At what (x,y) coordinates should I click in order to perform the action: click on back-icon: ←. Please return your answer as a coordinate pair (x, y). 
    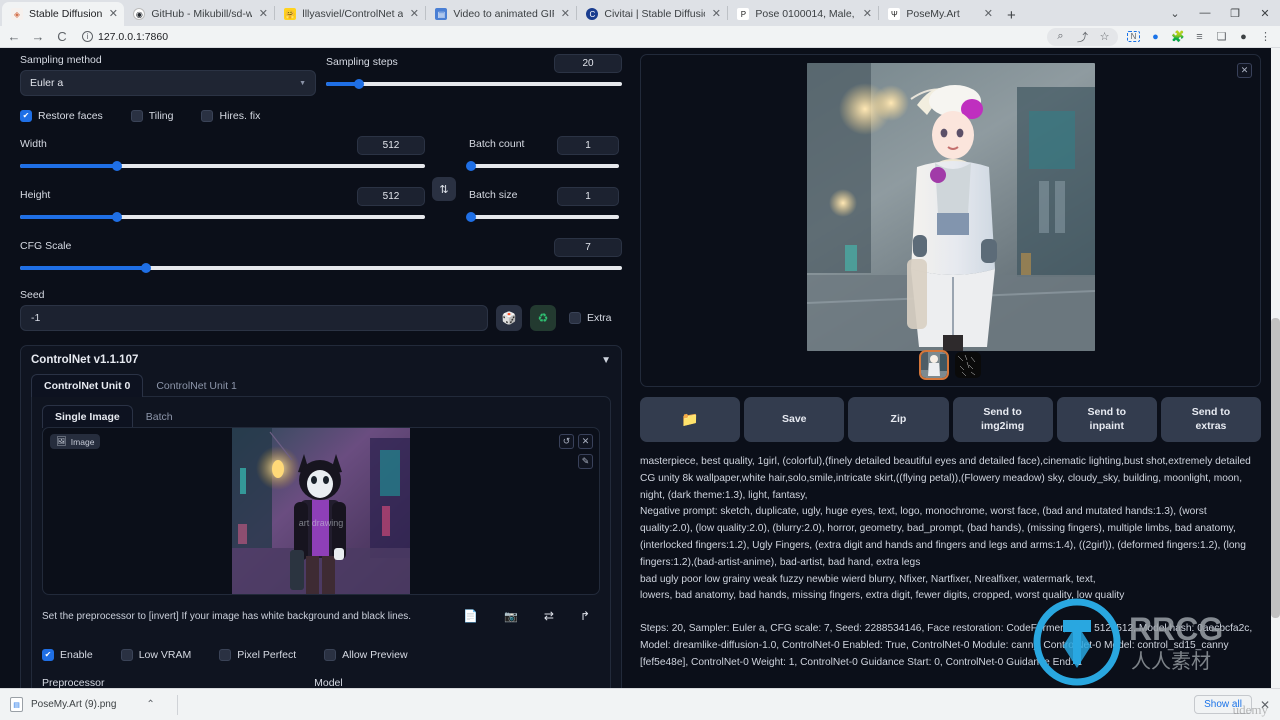
    Looking at the image, I should click on (14, 36).